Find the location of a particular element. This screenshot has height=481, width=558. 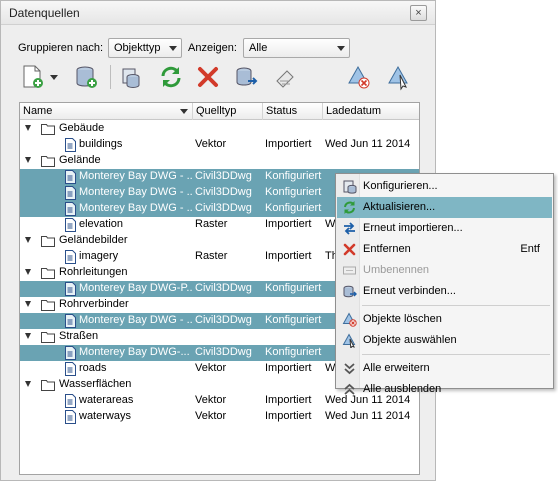

reconnect-button is located at coordinates (246, 77).